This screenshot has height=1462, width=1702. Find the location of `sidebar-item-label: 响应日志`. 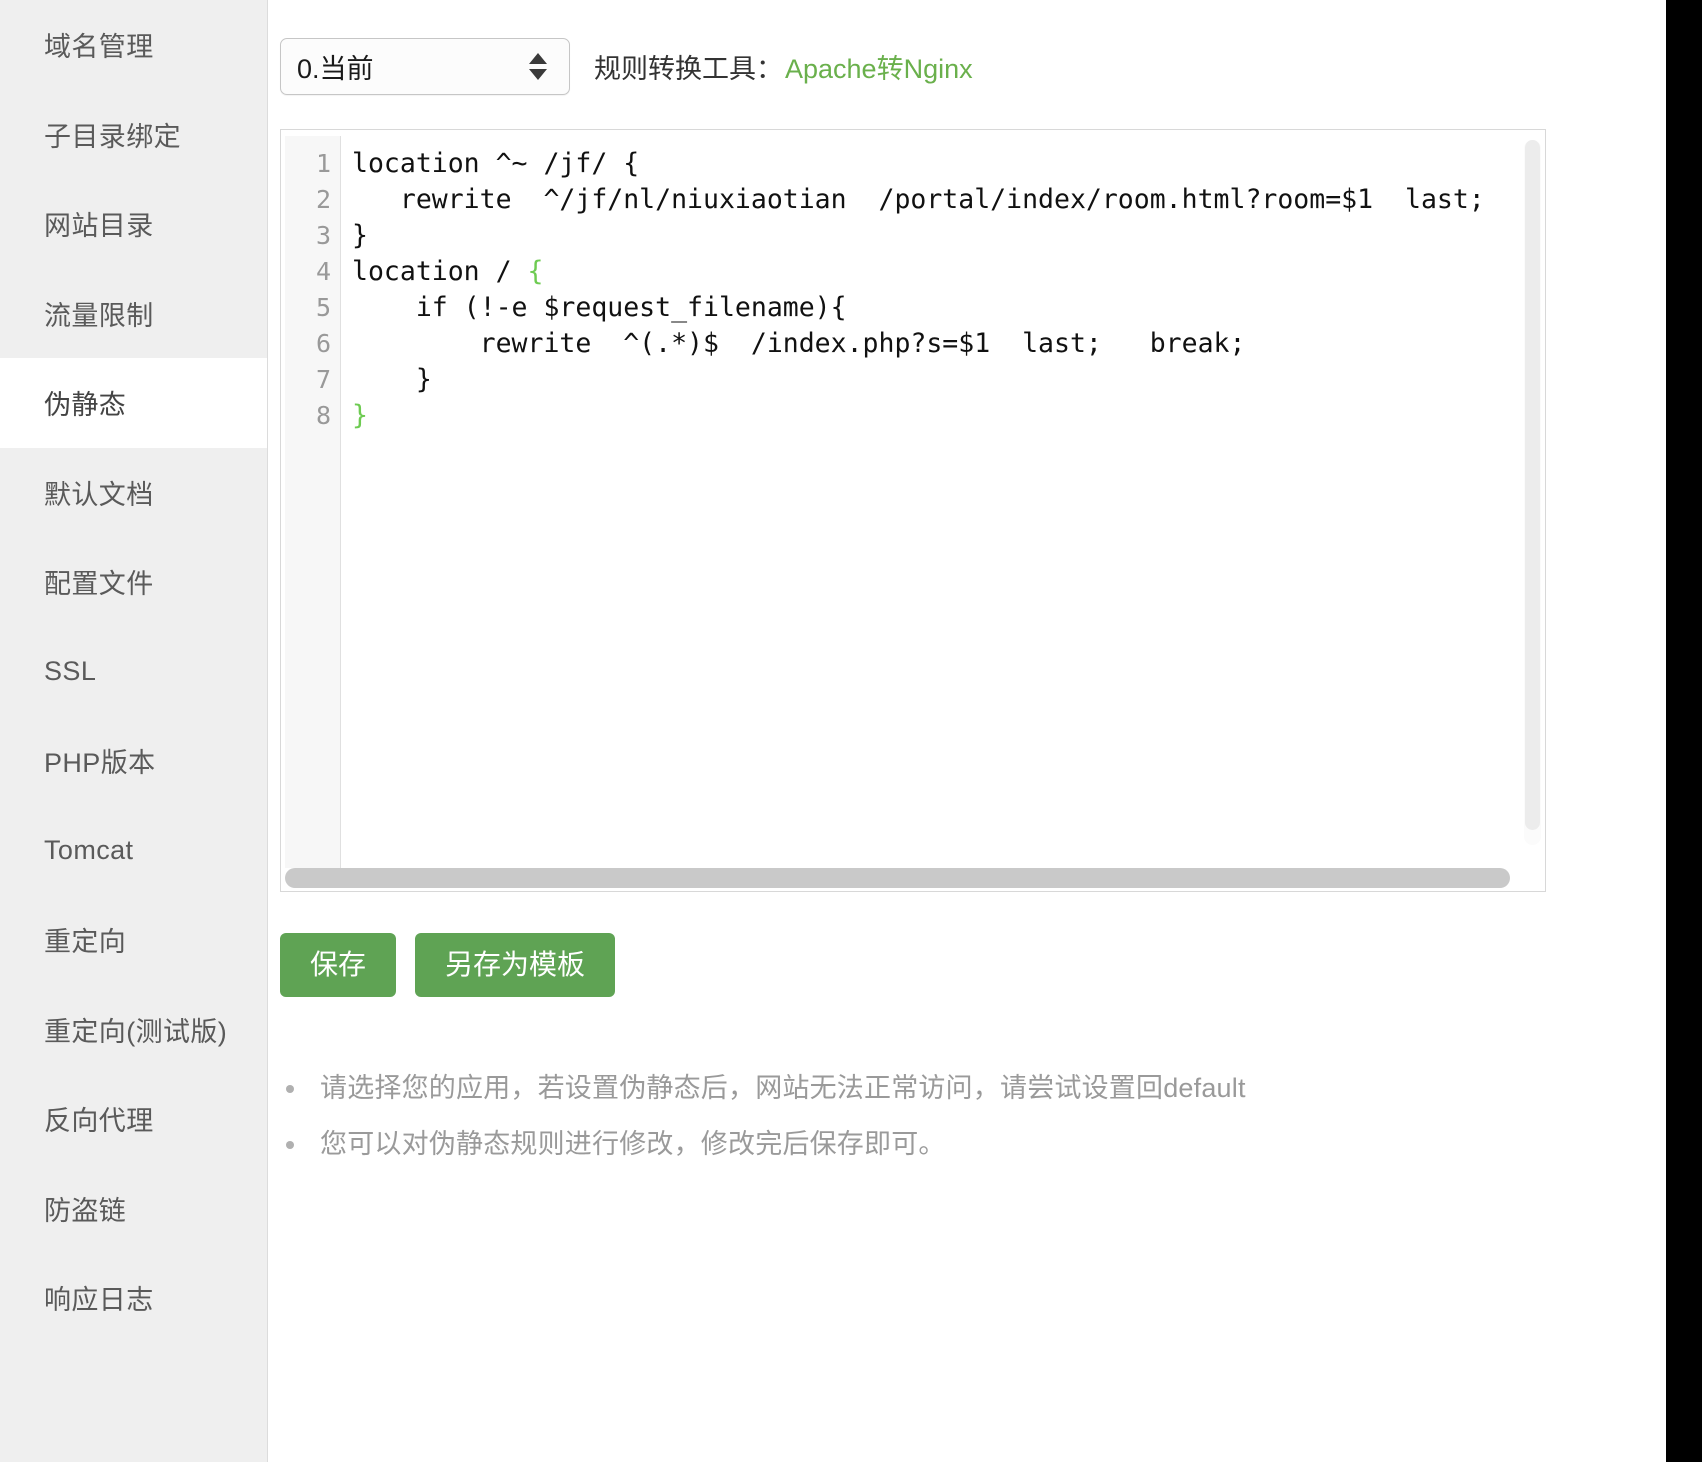

sidebar-item-label: 响应日志 is located at coordinates (99, 1300).